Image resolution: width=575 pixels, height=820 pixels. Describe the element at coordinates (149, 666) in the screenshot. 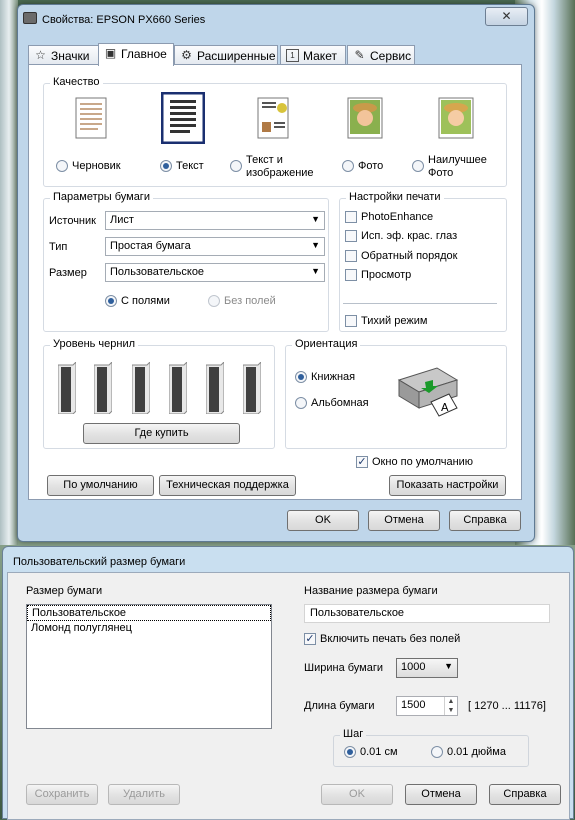

I see `paper-size-list: Пользовательское Ломонд полуглянец` at that location.